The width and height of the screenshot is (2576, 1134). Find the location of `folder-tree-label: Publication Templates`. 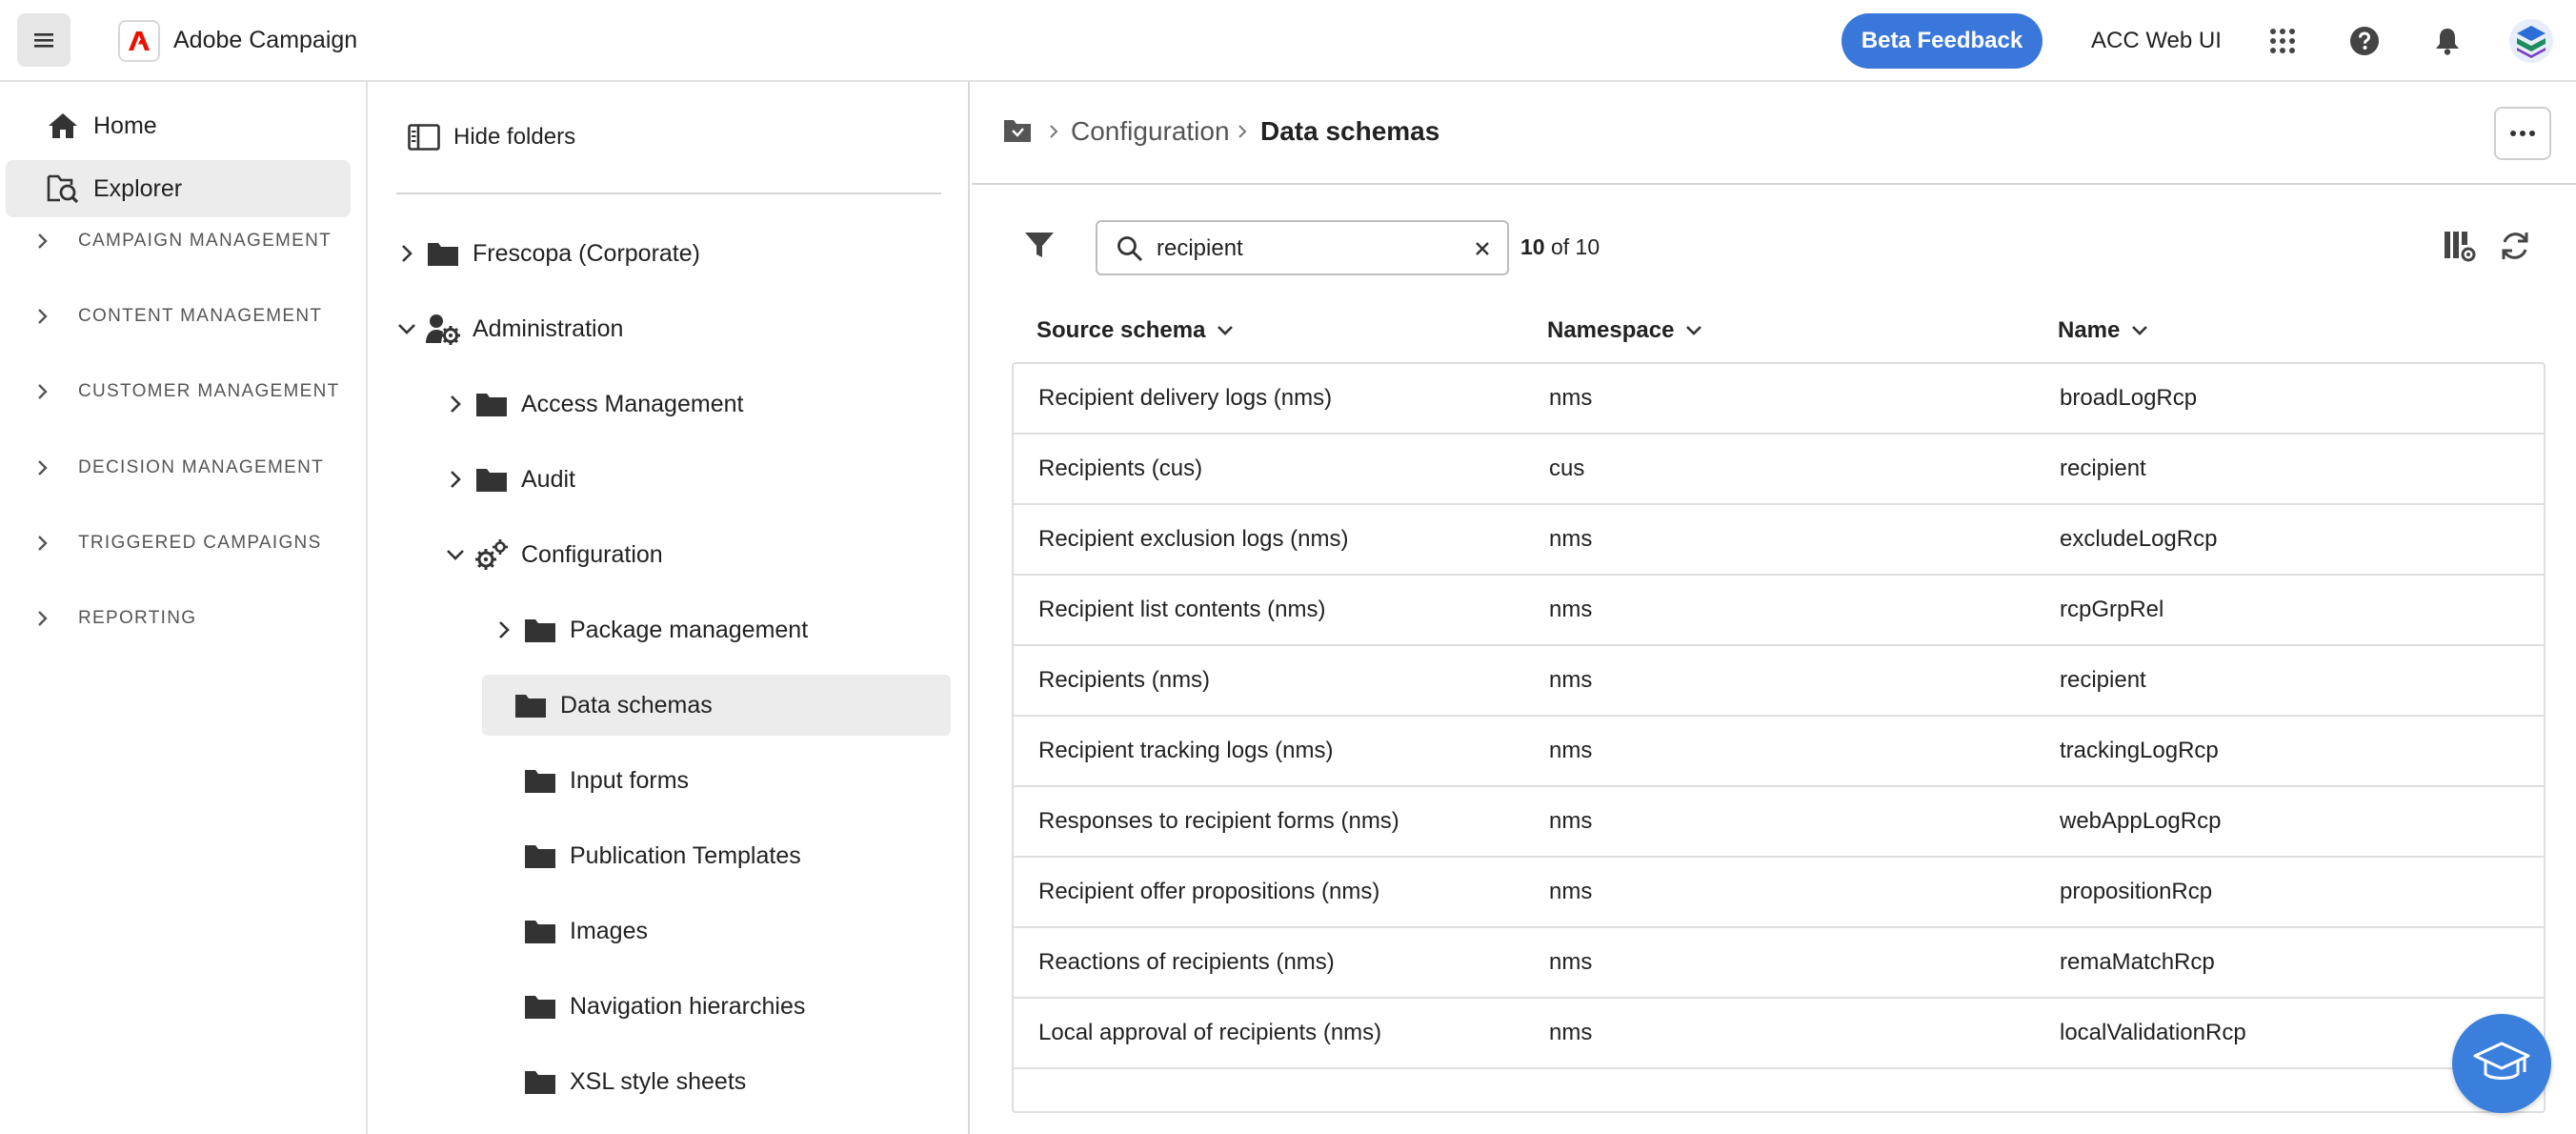

folder-tree-label: Publication Templates is located at coordinates (685, 855).